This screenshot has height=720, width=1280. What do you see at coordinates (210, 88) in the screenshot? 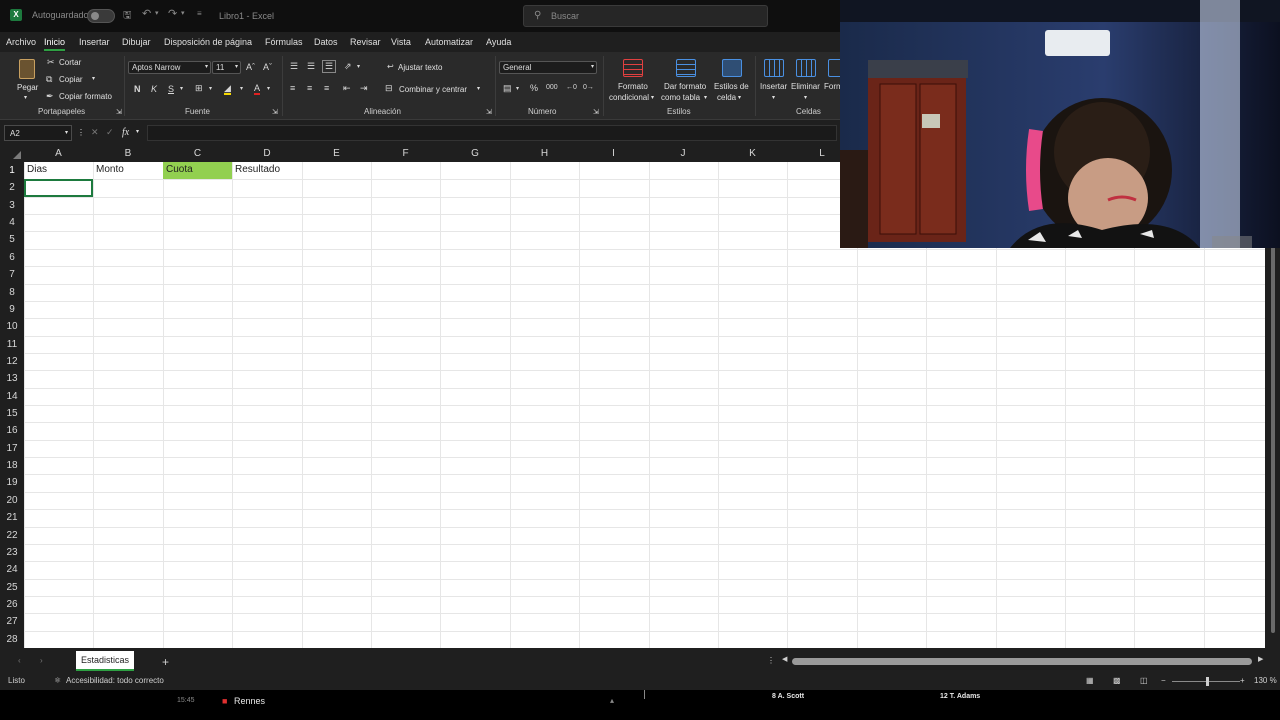
I see `borders-dropdown-icon: ▾` at bounding box center [210, 88].